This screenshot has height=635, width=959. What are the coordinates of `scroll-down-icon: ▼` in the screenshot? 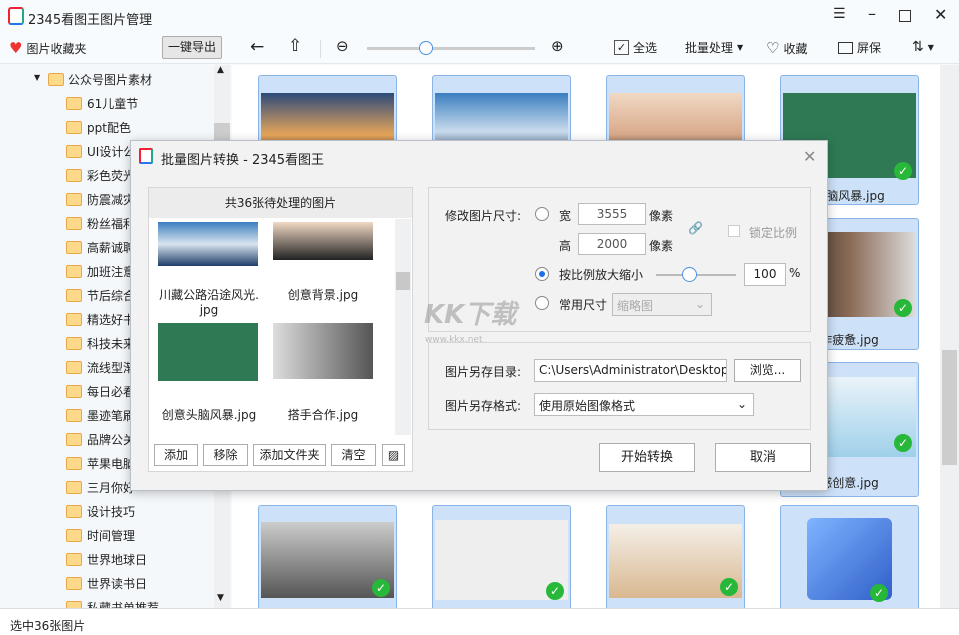 It's located at (220, 598).